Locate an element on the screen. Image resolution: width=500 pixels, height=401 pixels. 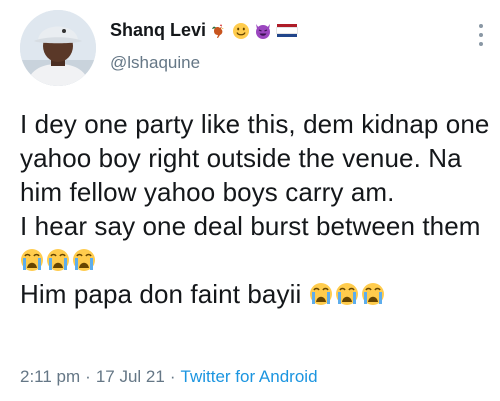
smiling-devil-icon is located at coordinates (263, 31).